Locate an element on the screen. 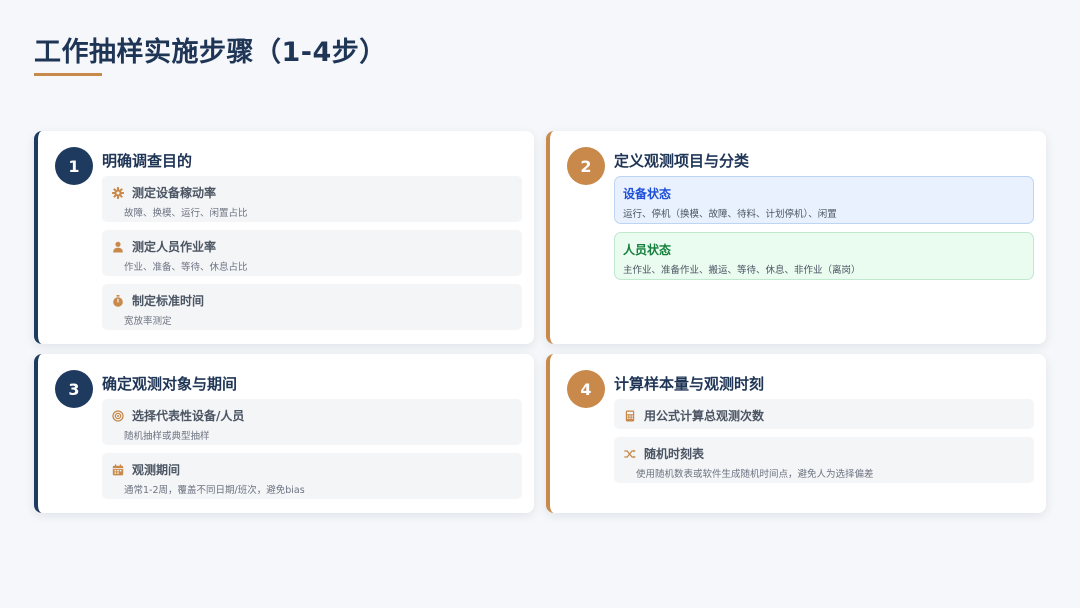 The image size is (1080, 608). person-icon is located at coordinates (118, 247).